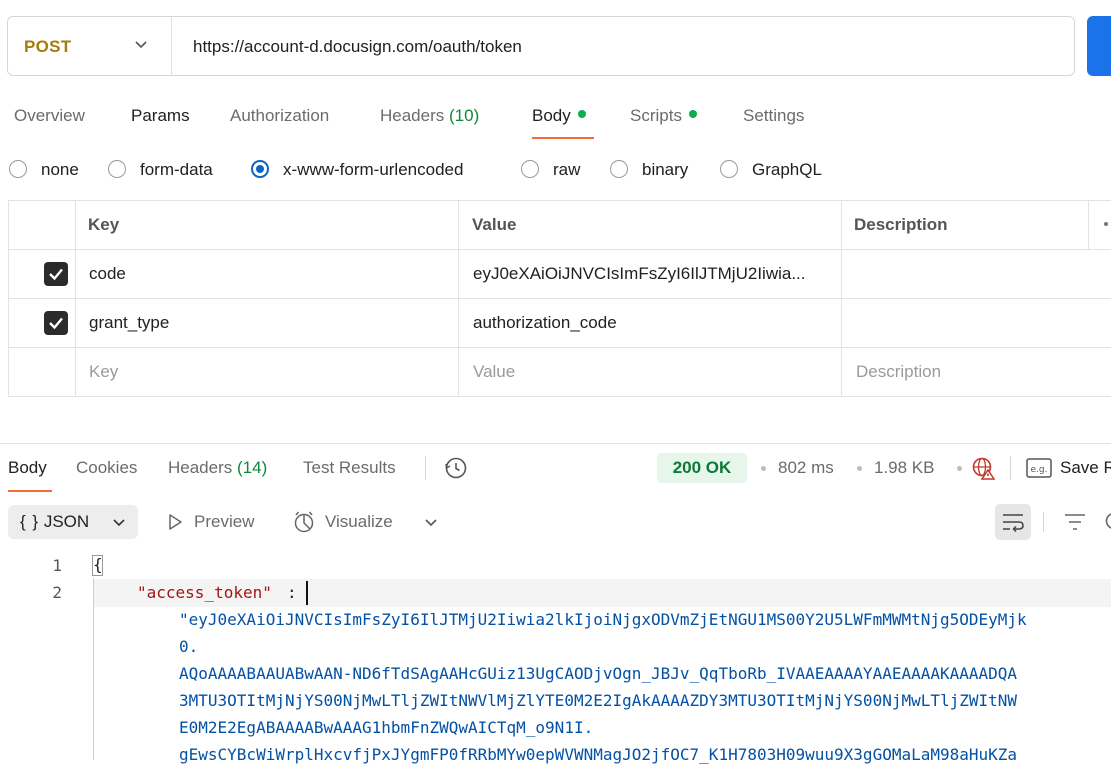 Image resolution: width=1111 pixels, height=764 pixels. What do you see at coordinates (66, 521) in the screenshot?
I see `format-value: JSON` at bounding box center [66, 521].